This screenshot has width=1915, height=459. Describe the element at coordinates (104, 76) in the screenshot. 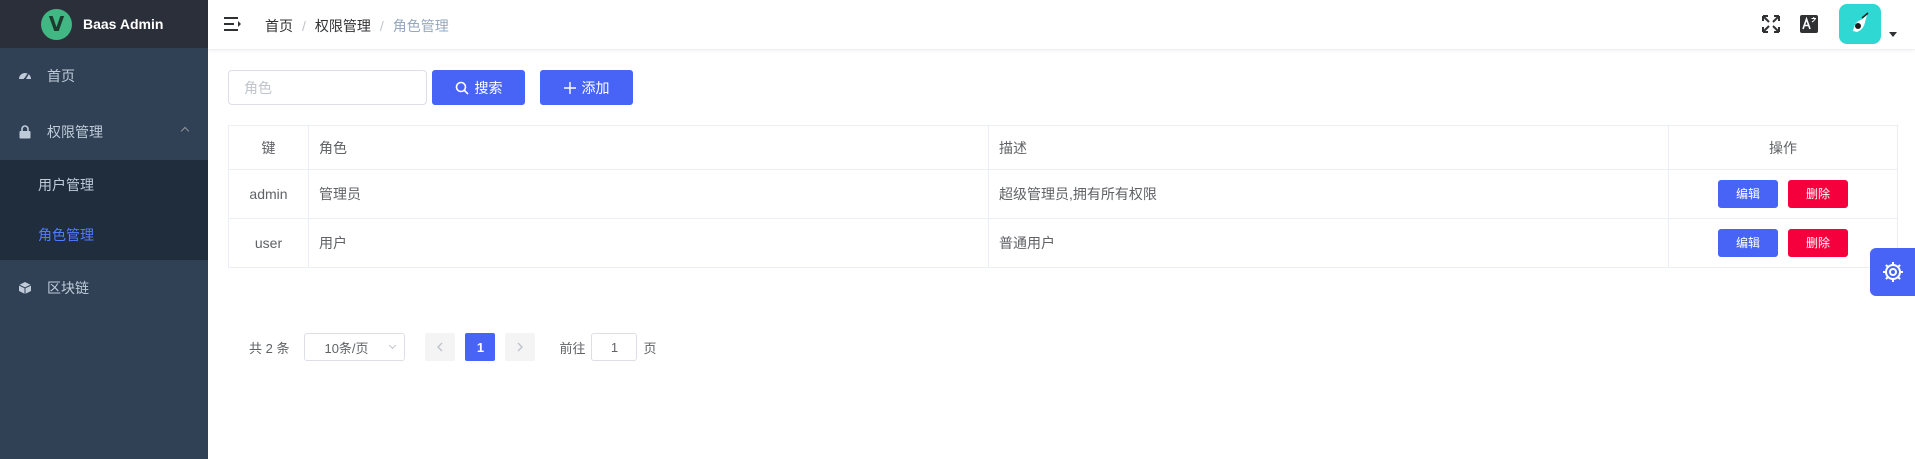

I see `sidebar-item-home: 首页` at that location.